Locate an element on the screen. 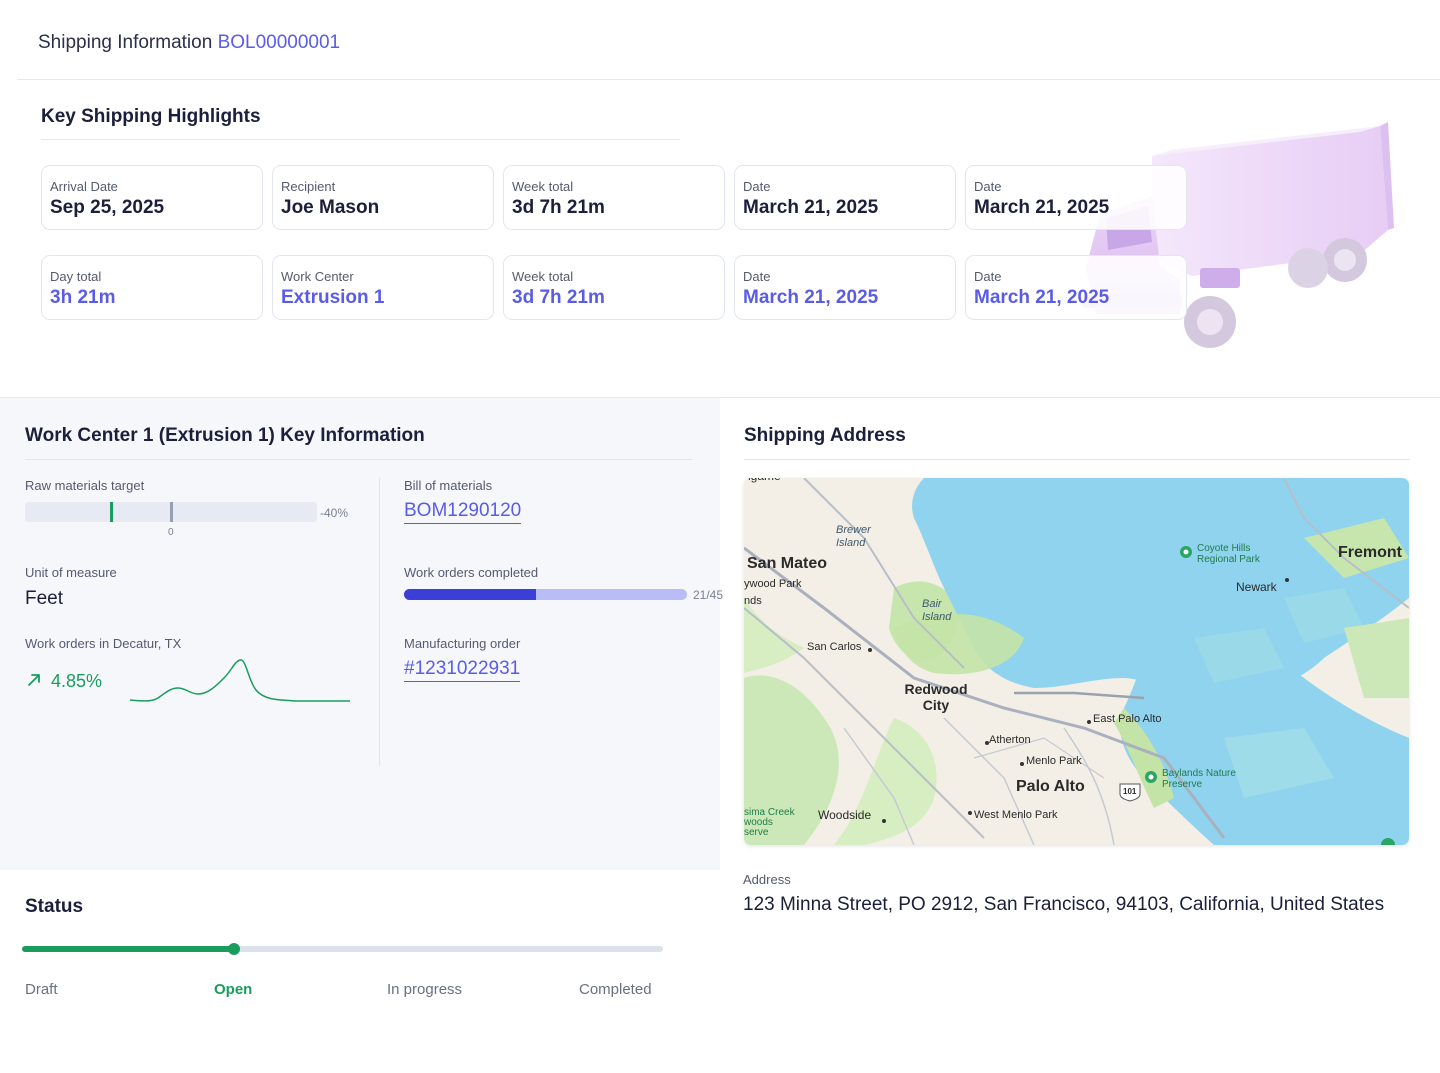  shipping-address-title: Shipping Address is located at coordinates (825, 435).